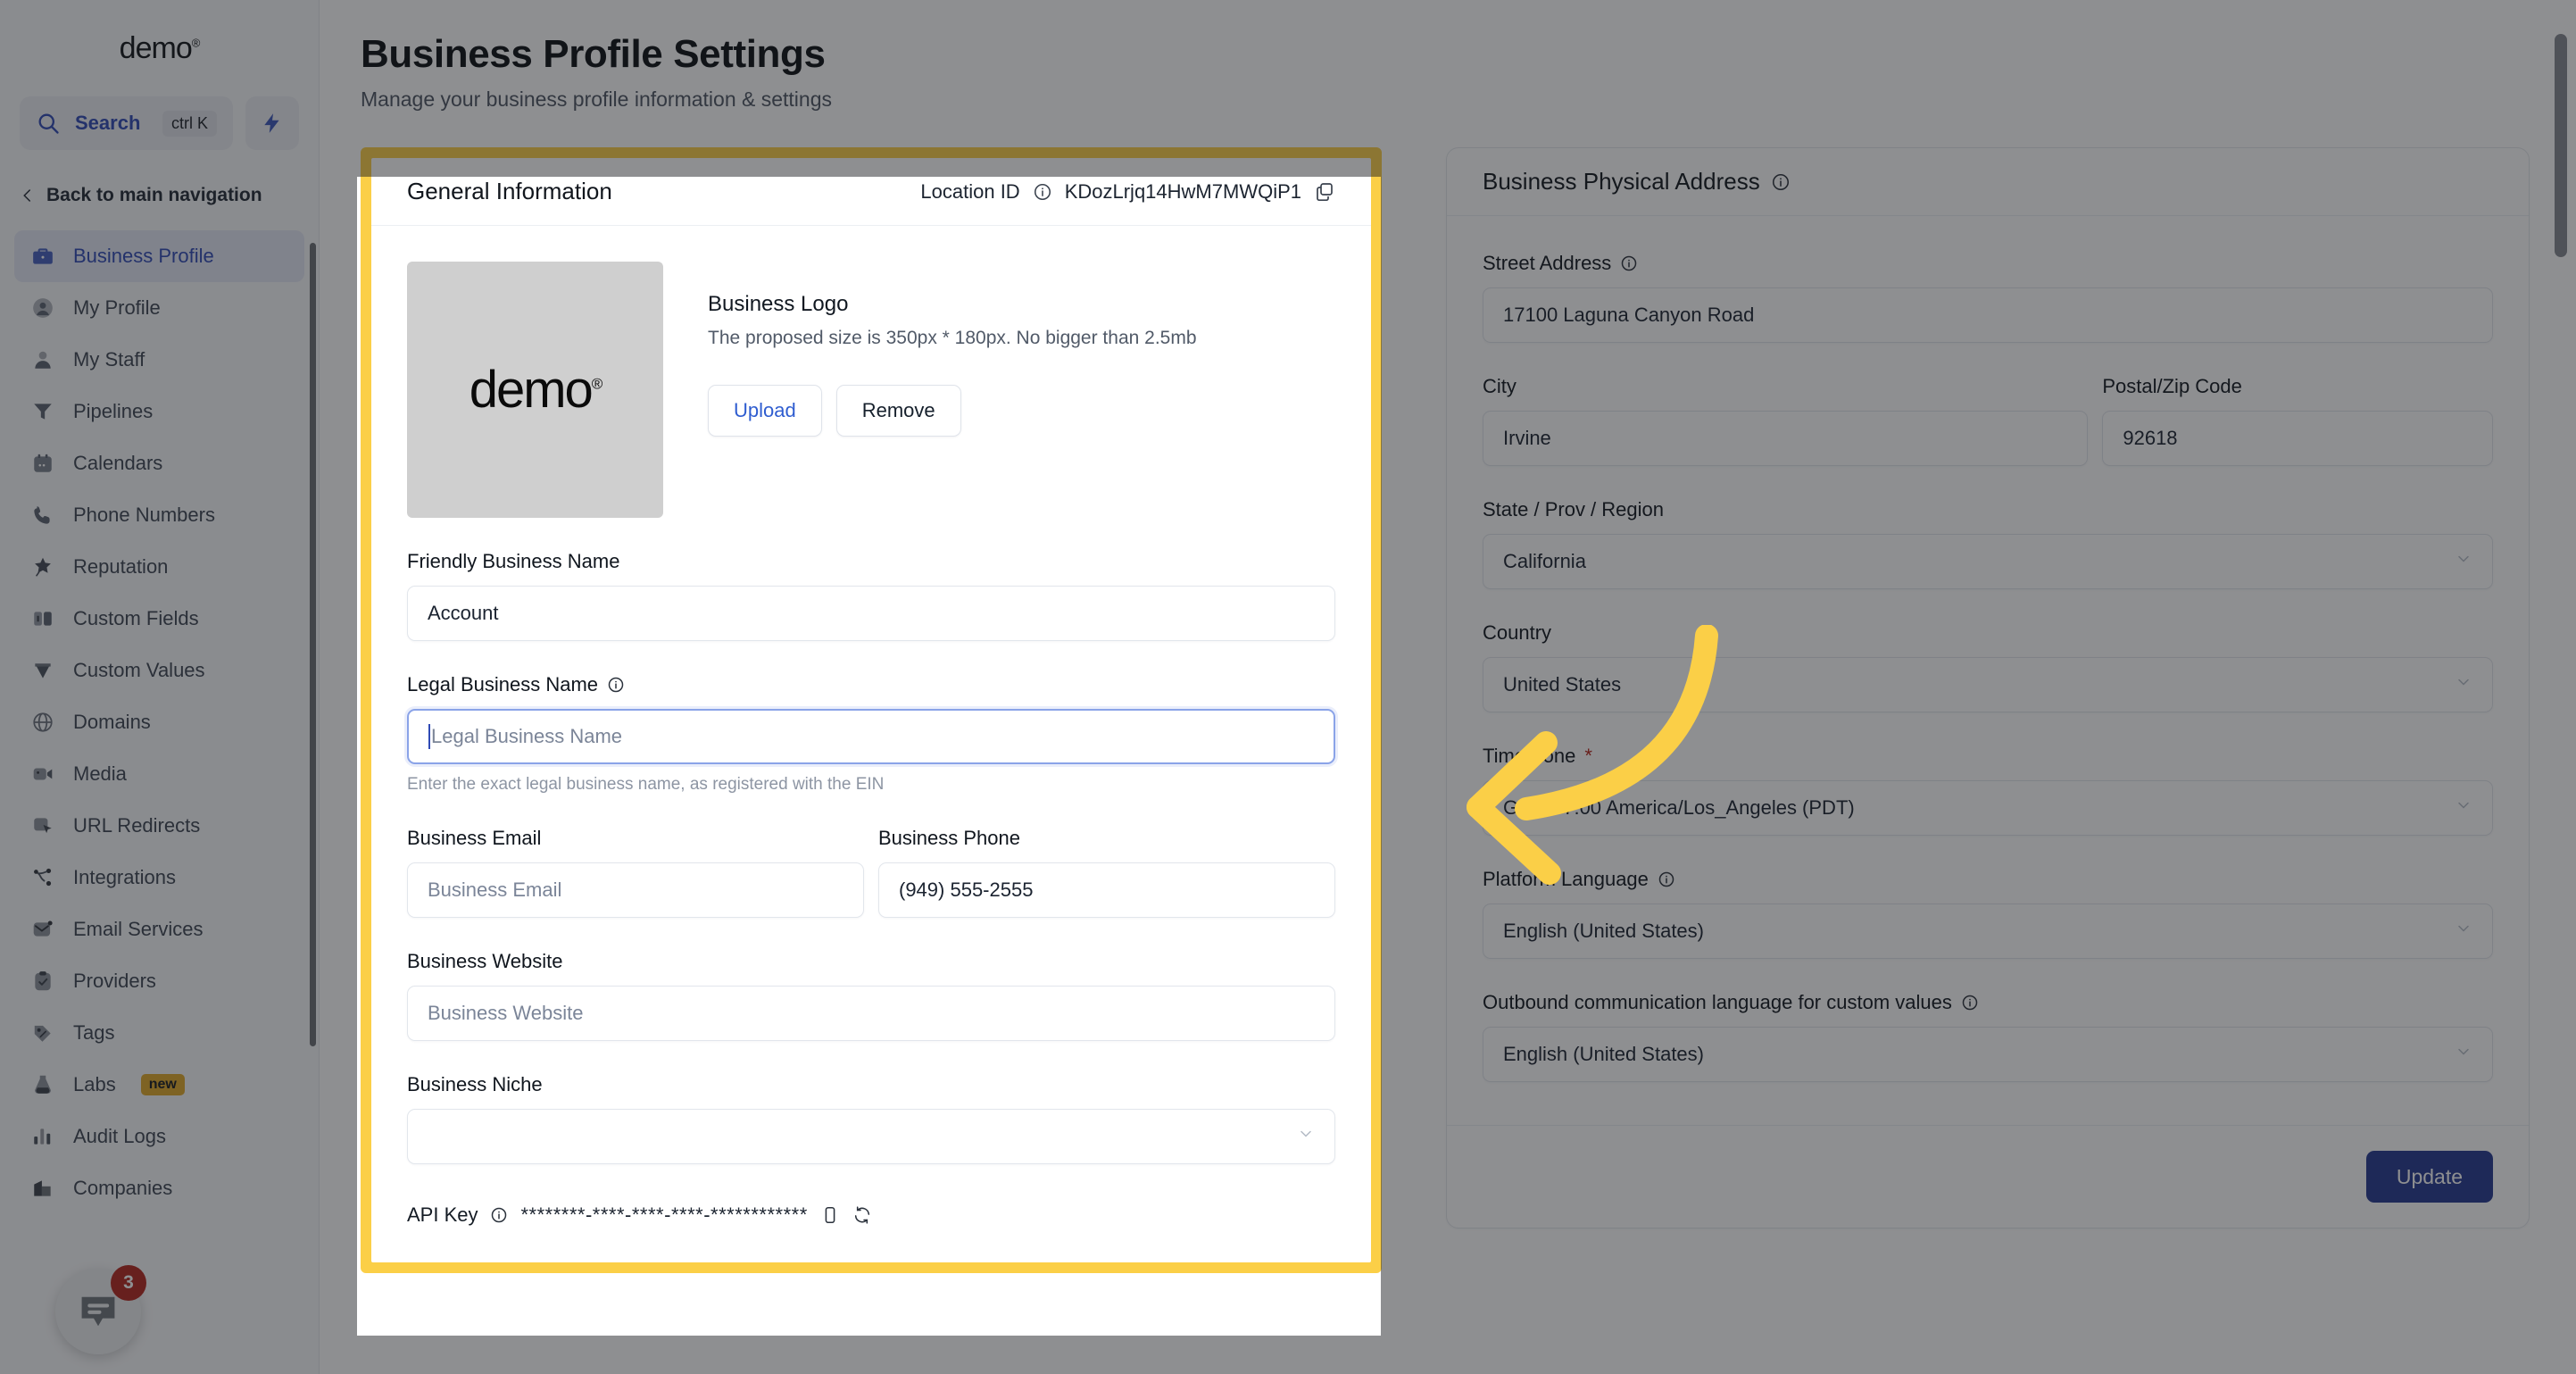  I want to click on chevron-left-icon, so click(28, 195).